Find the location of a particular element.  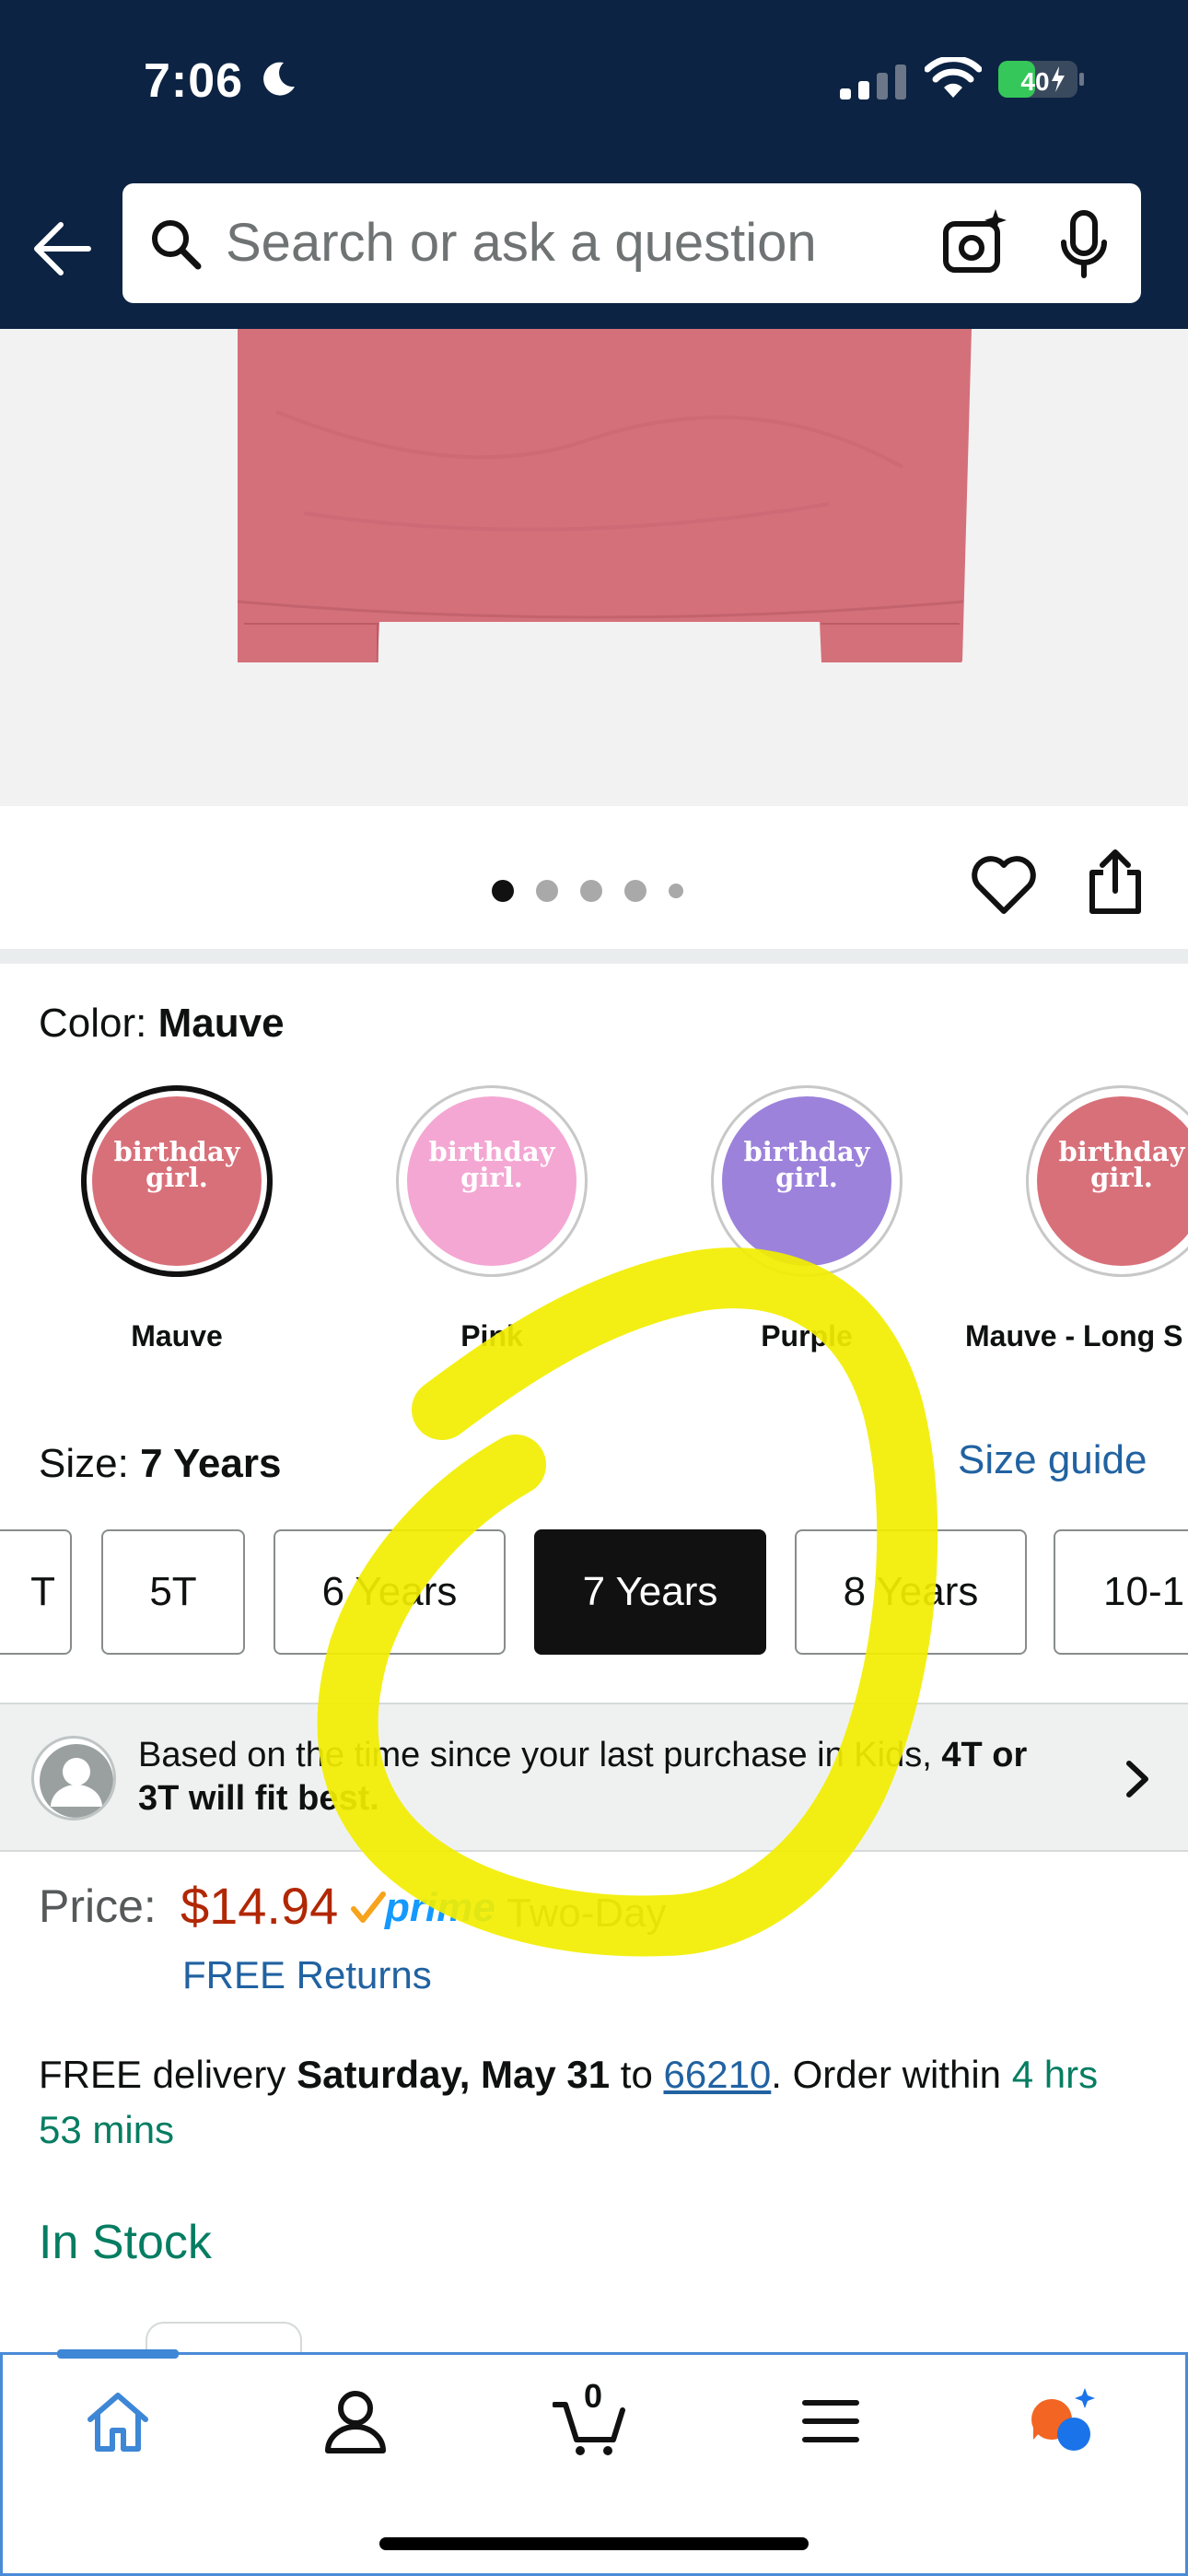

swatch-label: Mauve is located at coordinates (177, 1335).